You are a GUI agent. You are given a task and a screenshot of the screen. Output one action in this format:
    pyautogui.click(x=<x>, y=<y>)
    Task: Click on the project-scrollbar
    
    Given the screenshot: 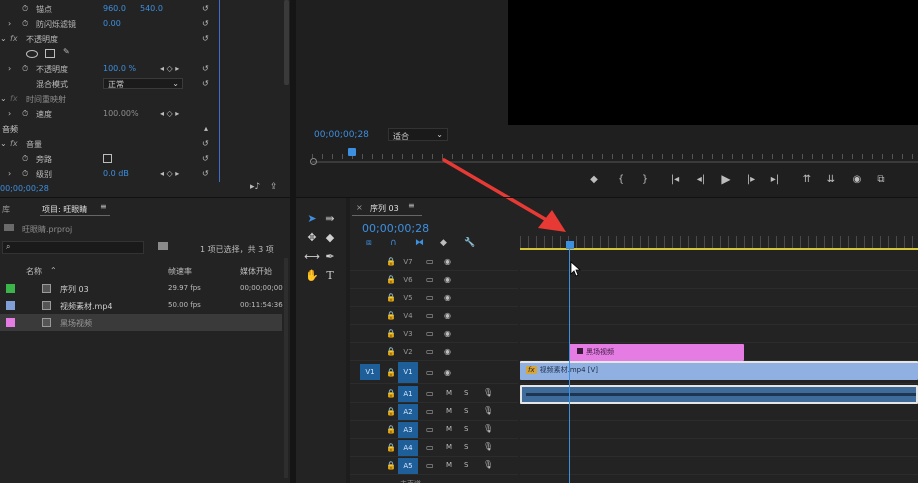 What is the action you would take?
    pyautogui.click(x=286, y=368)
    